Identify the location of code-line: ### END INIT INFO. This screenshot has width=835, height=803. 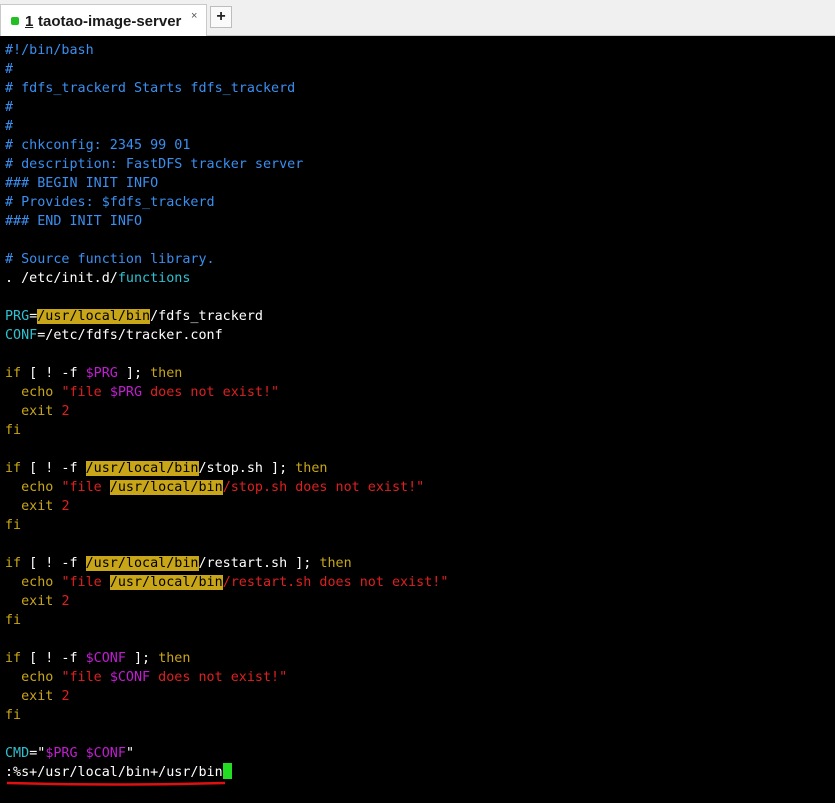
(74, 221).